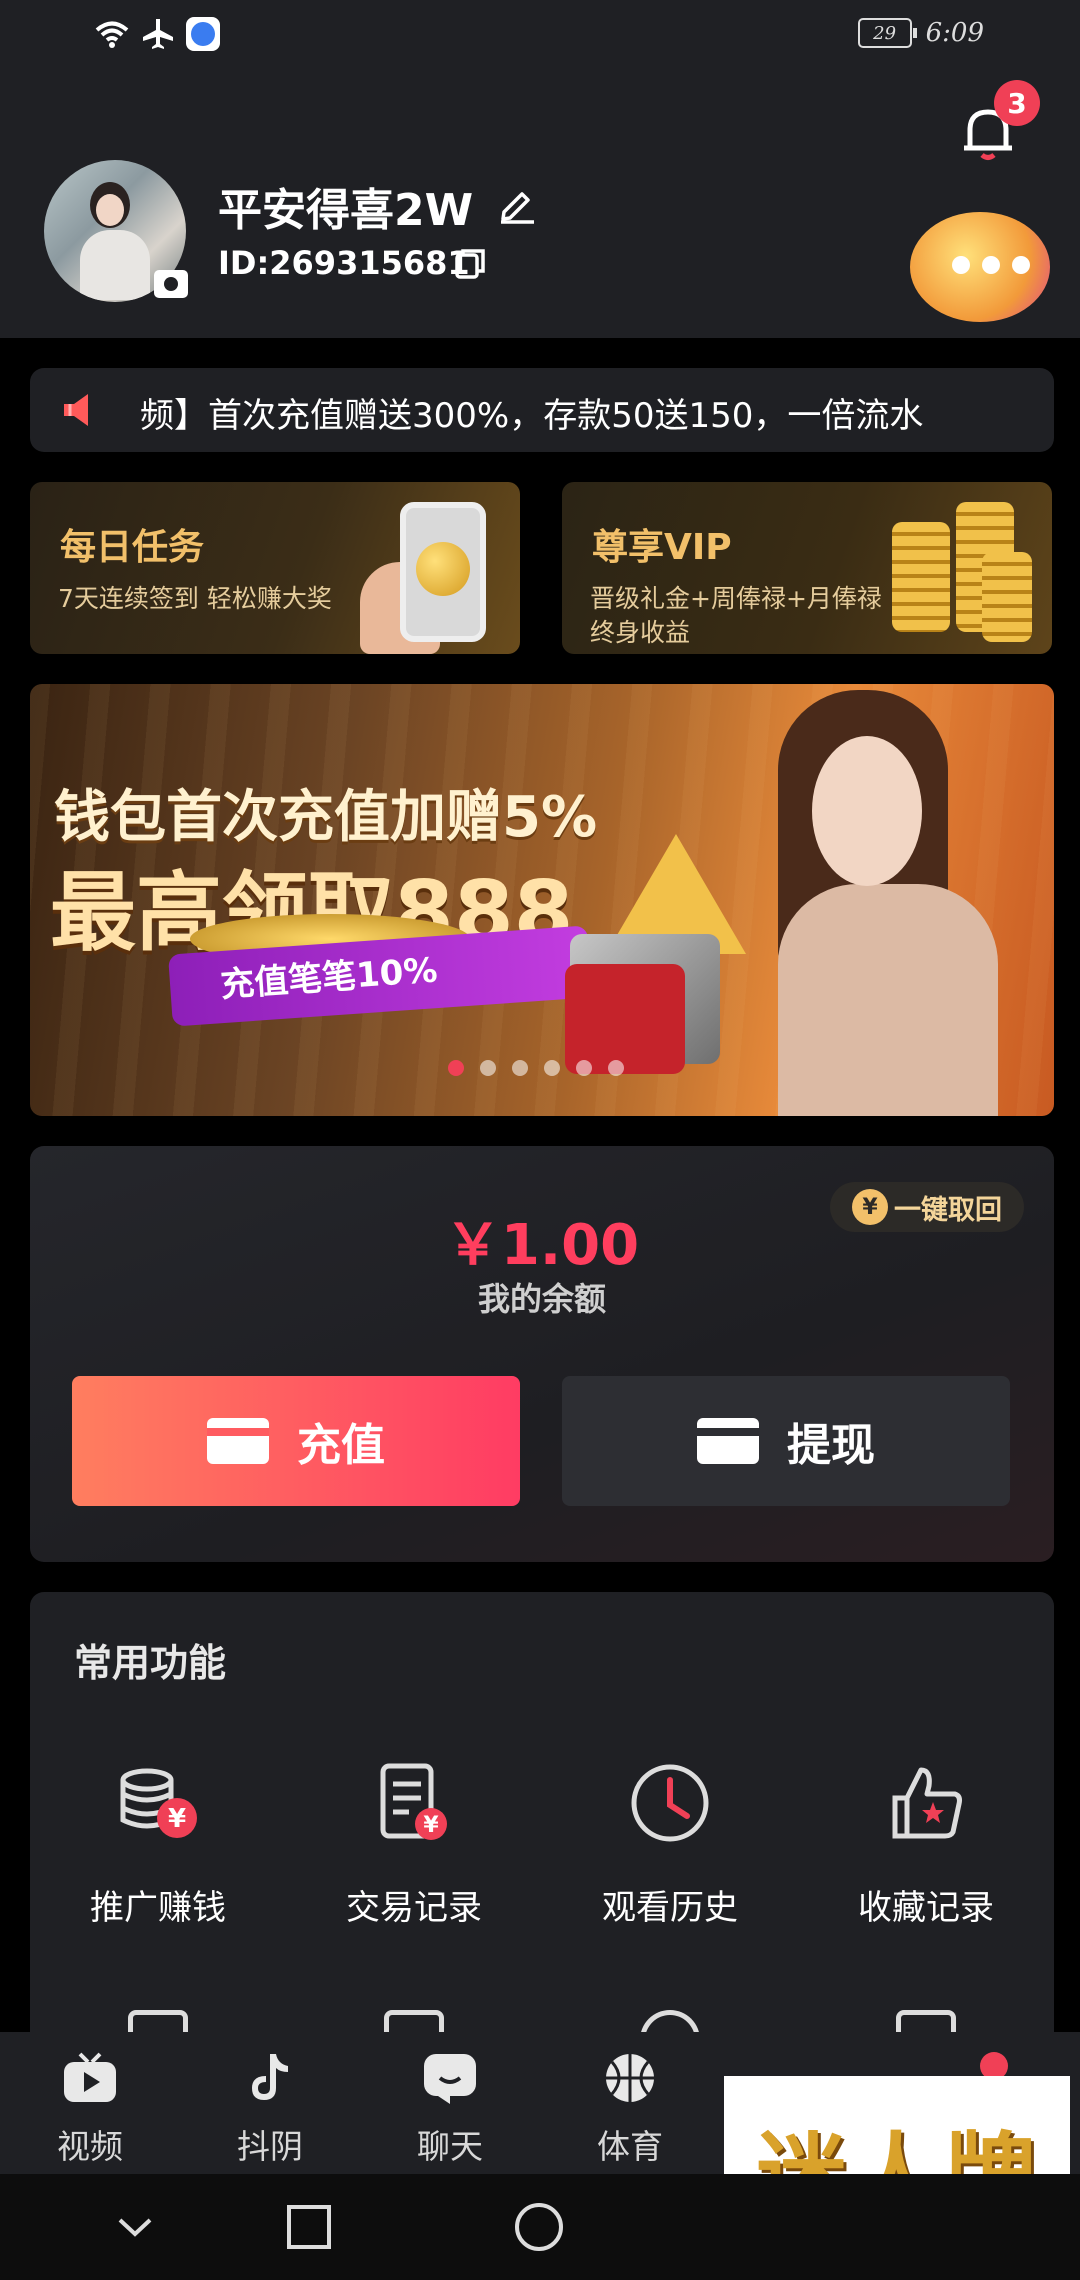  What do you see at coordinates (450, 2108) in the screenshot?
I see `nav-chat: 聊天` at bounding box center [450, 2108].